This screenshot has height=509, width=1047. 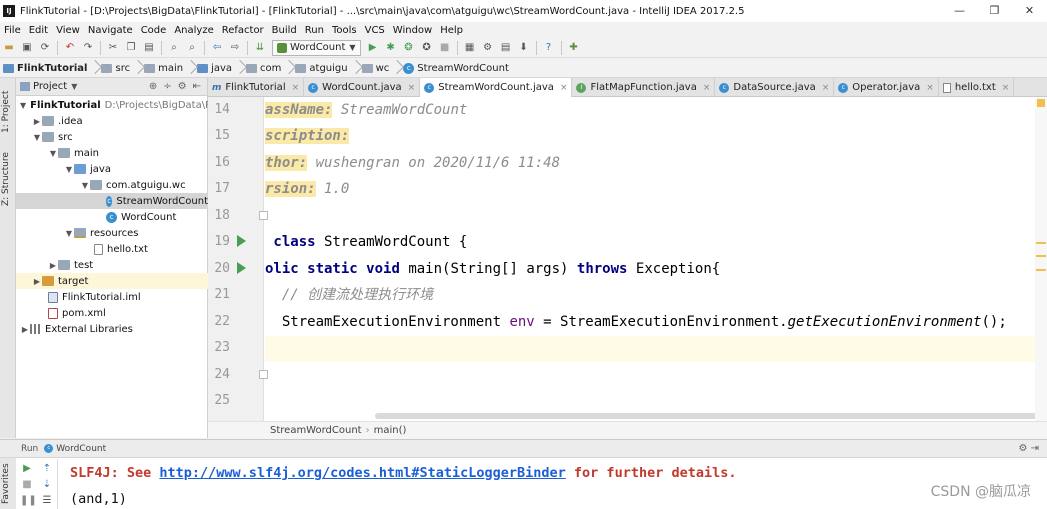 I want to click on plugin-icon: ✚, so click(x=574, y=48).